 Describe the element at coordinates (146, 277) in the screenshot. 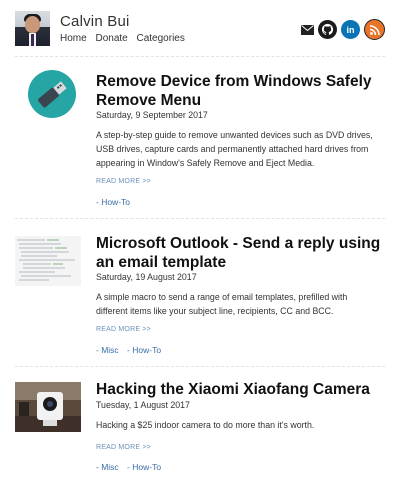

I see `post-date: Saturday, 19 August 2017` at that location.